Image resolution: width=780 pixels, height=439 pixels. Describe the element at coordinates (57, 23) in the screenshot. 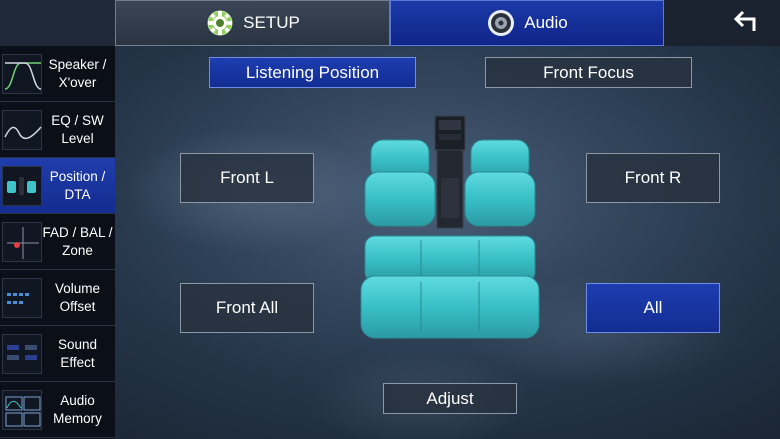

I see `top-left-corner` at that location.